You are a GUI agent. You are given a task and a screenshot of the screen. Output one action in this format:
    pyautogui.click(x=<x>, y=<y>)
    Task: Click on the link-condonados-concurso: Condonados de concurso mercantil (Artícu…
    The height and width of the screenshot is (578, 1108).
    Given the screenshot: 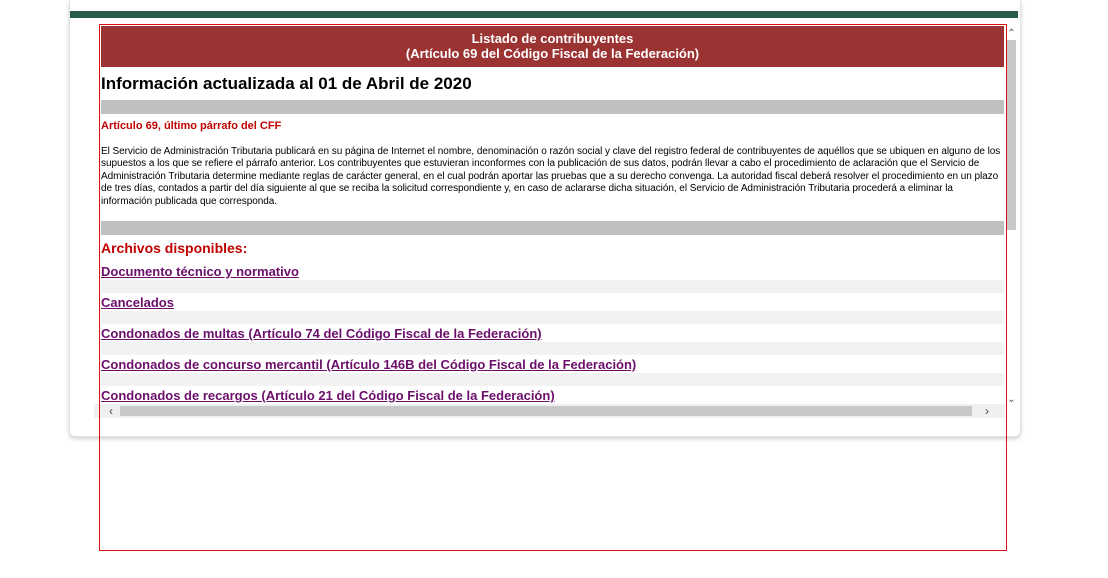 What is the action you would take?
    pyautogui.click(x=368, y=364)
    